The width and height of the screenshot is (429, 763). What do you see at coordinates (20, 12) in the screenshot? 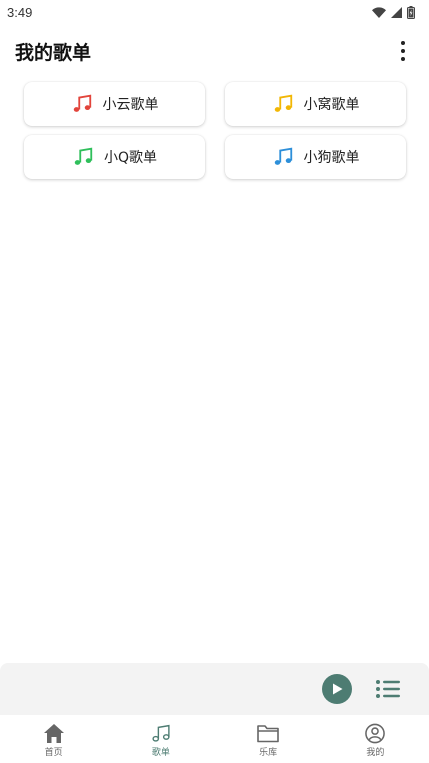
I see `status-time: 3:49` at bounding box center [20, 12].